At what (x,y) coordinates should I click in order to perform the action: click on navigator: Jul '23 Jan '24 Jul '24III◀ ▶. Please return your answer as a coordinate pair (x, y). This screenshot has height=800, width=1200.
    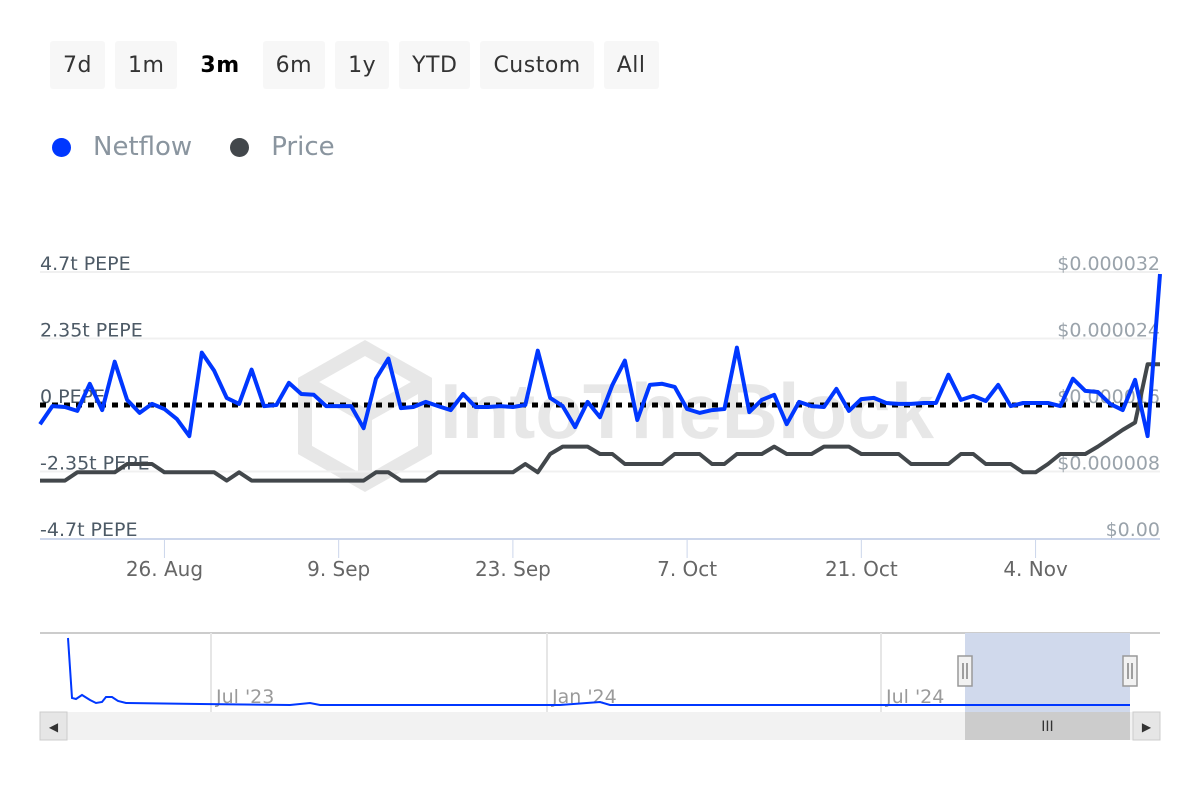
    Looking at the image, I should click on (600, 686).